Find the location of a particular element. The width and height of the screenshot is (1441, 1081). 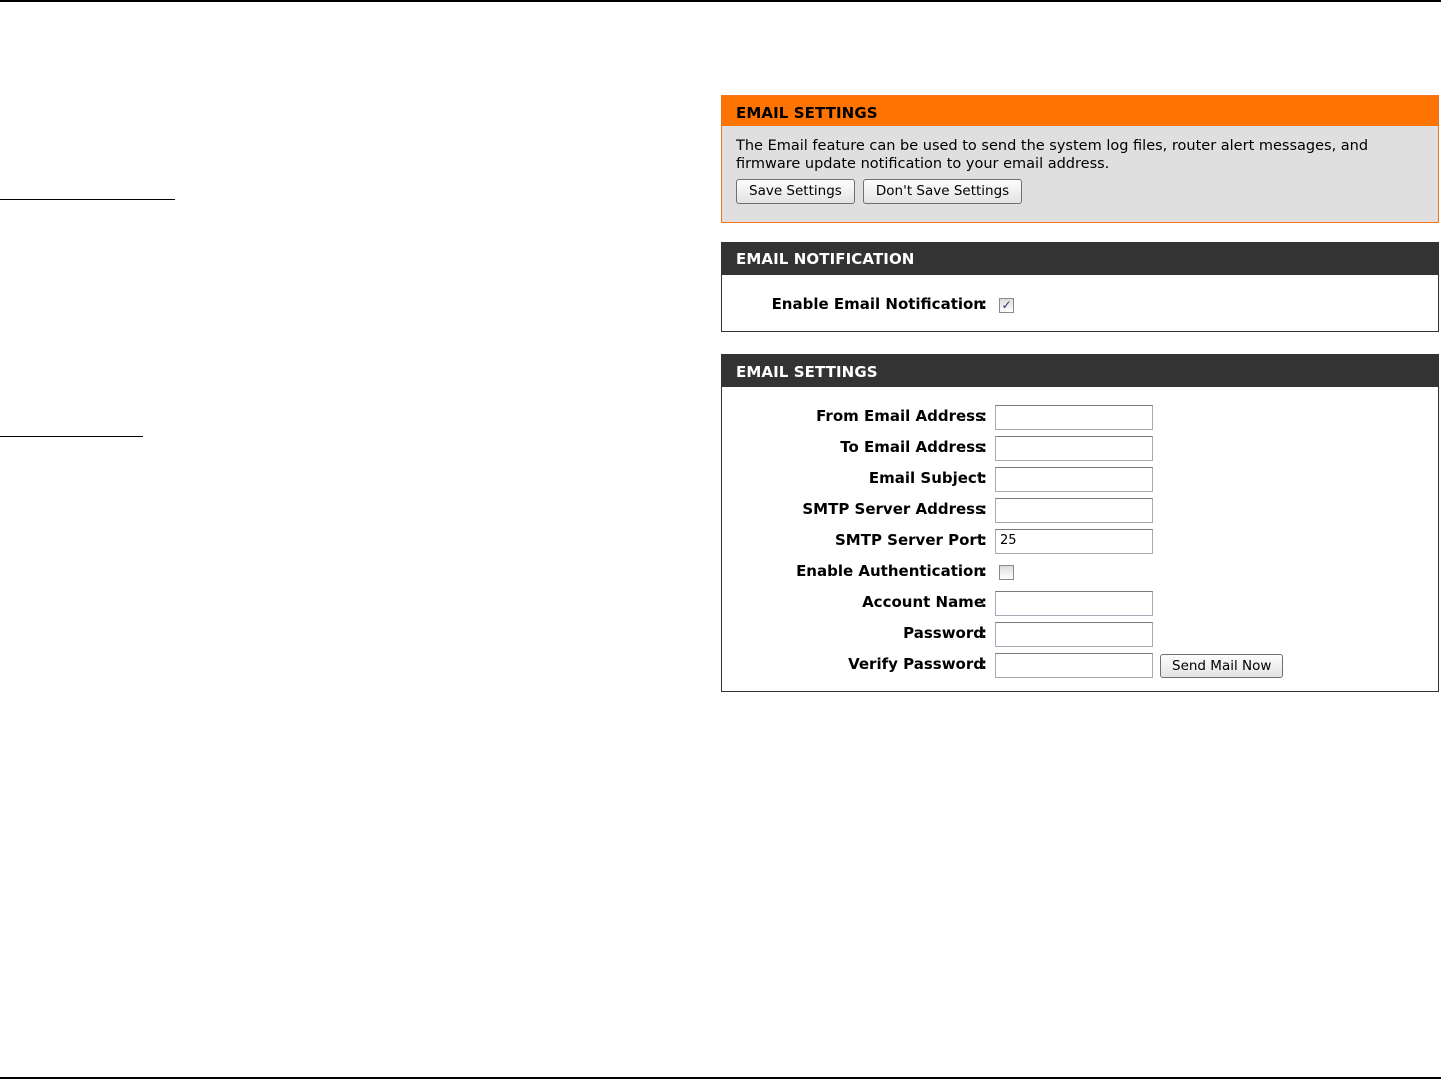

to-email-input is located at coordinates (1074, 448).